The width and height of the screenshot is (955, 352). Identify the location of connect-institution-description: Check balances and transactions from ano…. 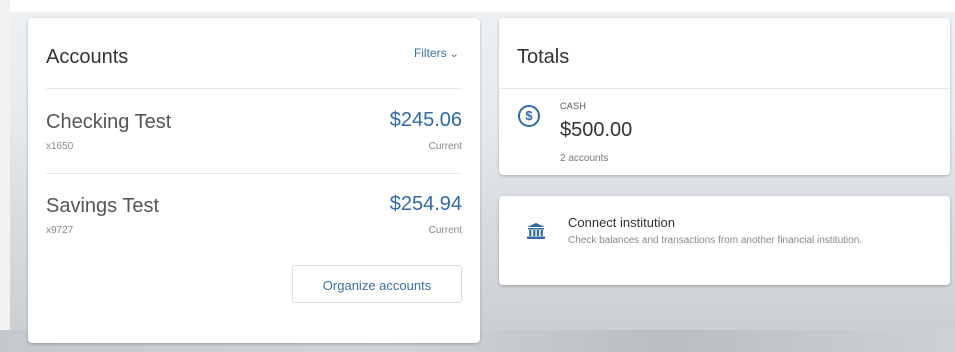
(715, 240).